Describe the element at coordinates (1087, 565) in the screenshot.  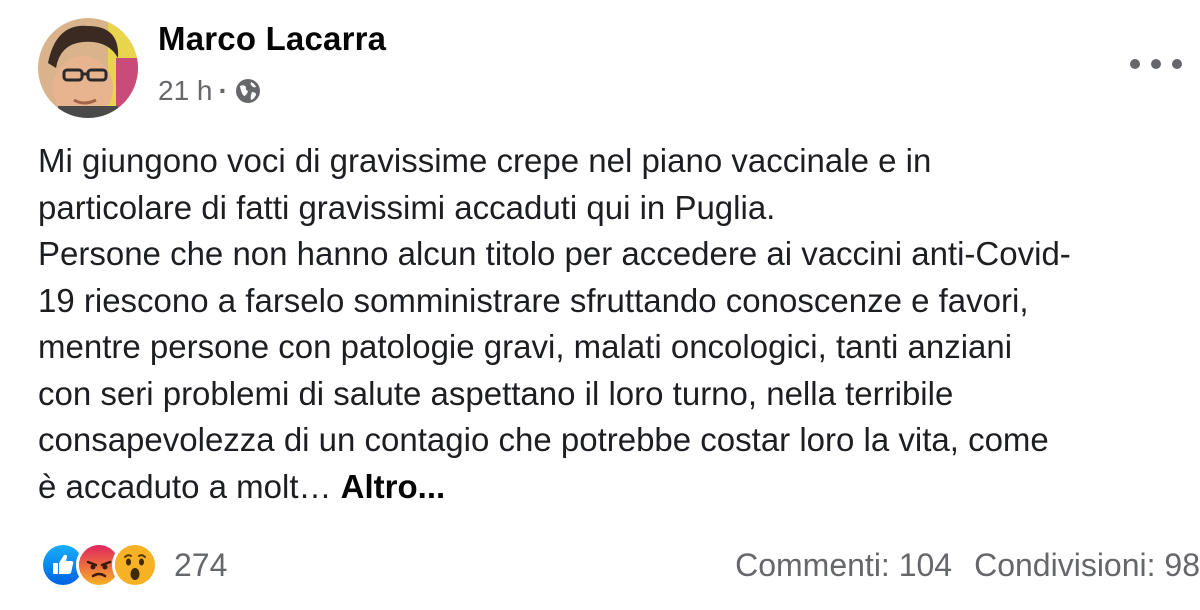
I see `shares-count: Condivisioni: 98` at that location.